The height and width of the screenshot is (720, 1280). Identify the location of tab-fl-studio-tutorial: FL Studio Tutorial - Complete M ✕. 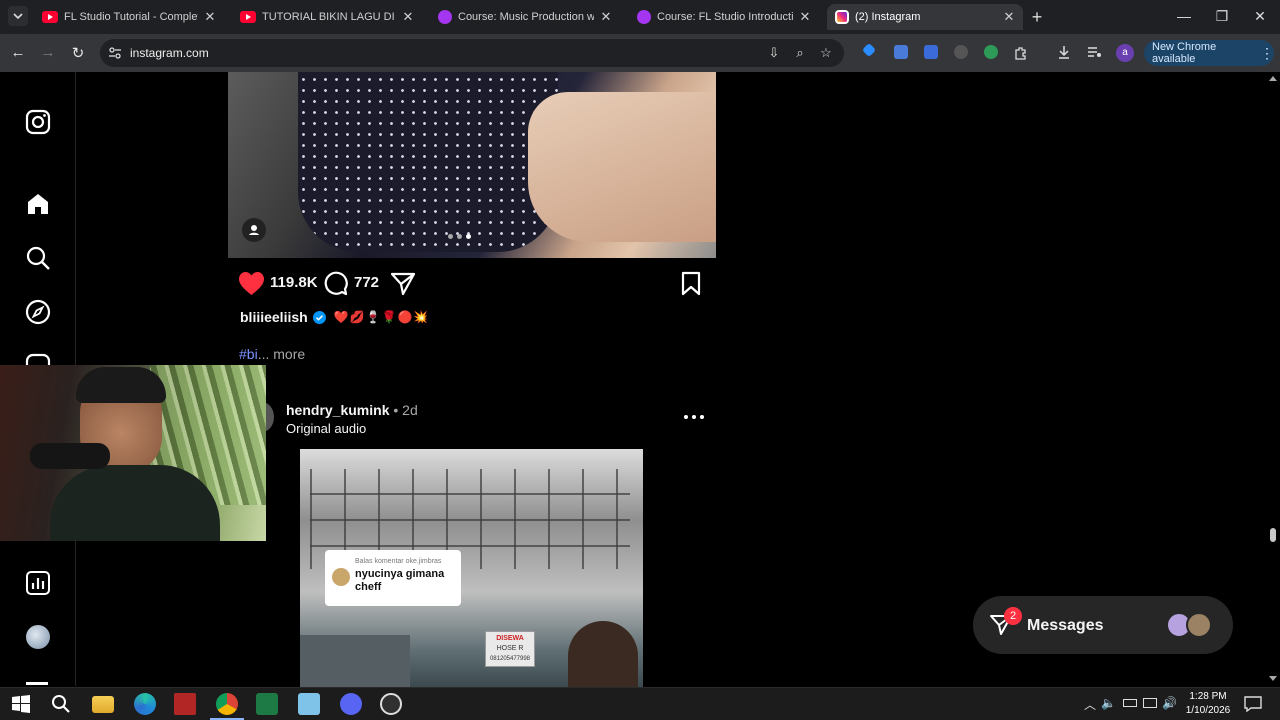
(129, 17).